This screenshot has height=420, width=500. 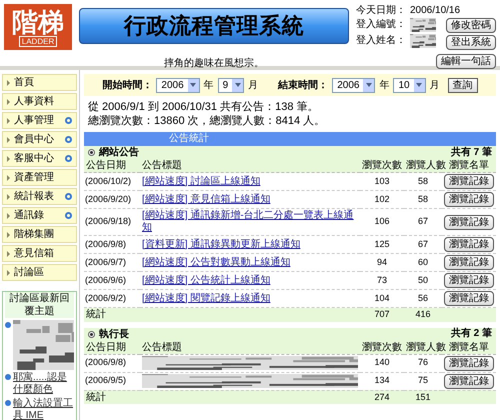 I want to click on views-cell: 73, so click(x=382, y=281).